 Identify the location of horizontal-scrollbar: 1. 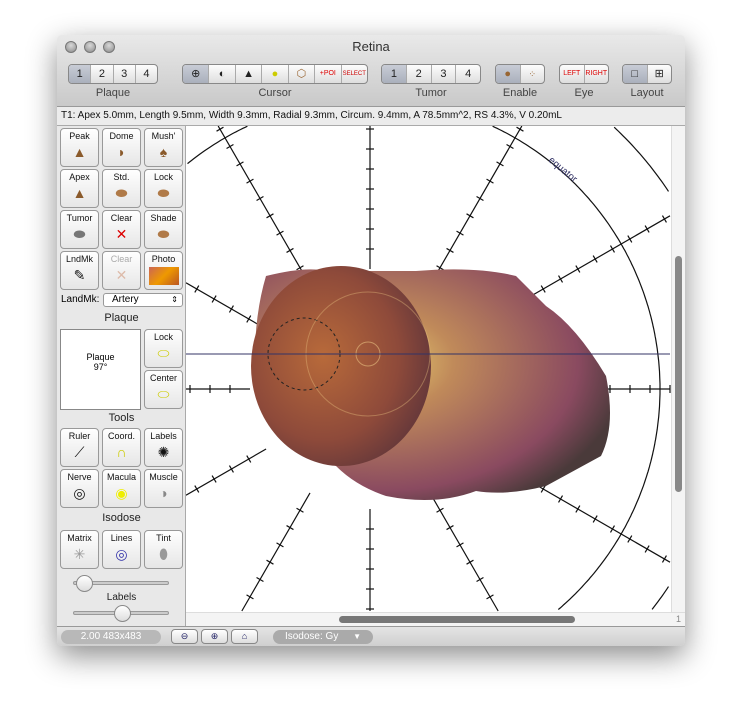
(435, 619).